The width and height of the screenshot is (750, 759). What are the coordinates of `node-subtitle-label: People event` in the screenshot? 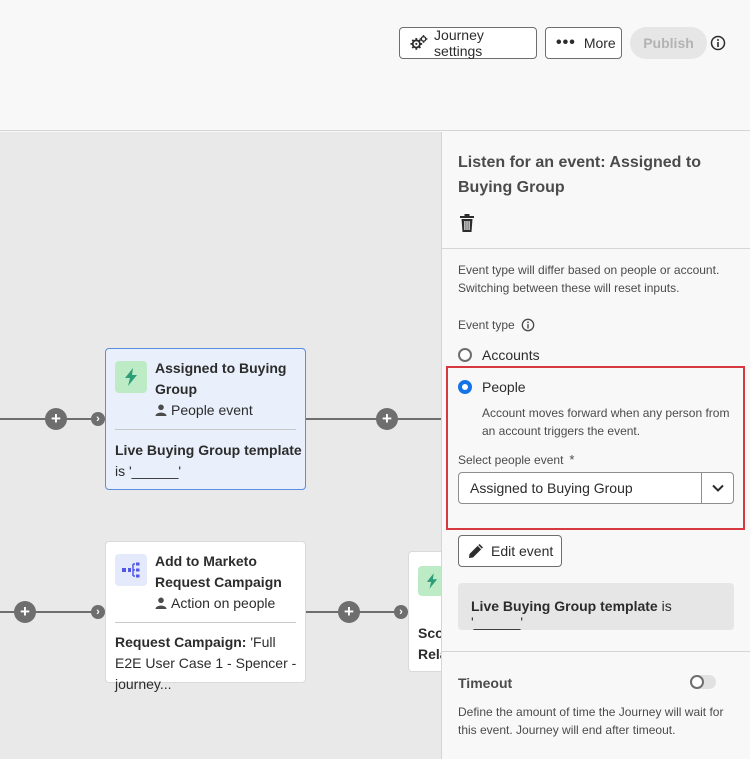 It's located at (212, 410).